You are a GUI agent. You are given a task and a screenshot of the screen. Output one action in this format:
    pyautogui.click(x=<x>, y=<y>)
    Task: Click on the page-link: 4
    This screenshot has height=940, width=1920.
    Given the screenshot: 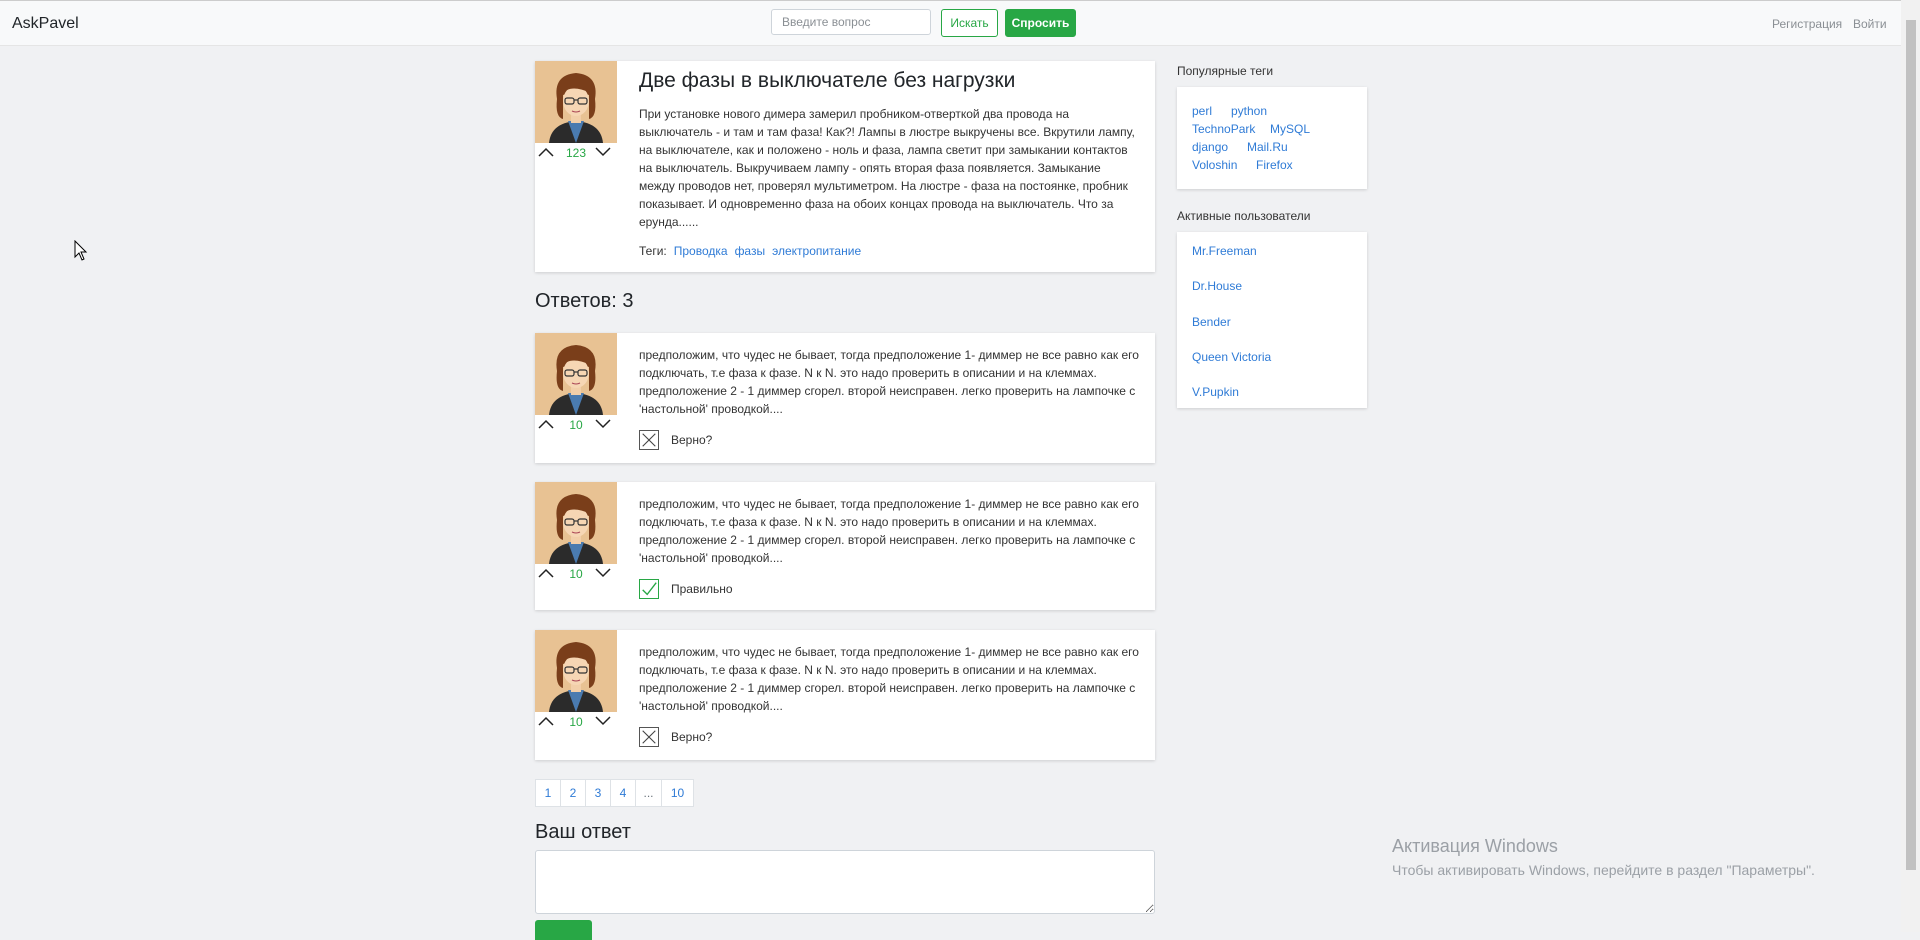 What is the action you would take?
    pyautogui.click(x=623, y=793)
    